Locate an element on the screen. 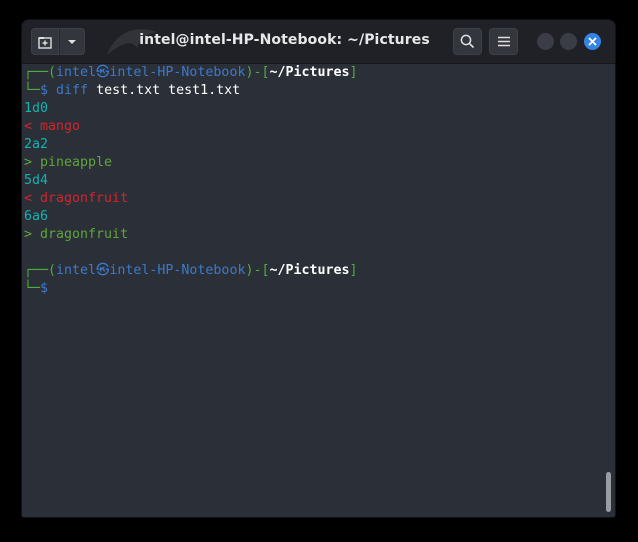 The height and width of the screenshot is (542, 638). scrollbar-thumb is located at coordinates (608, 492).